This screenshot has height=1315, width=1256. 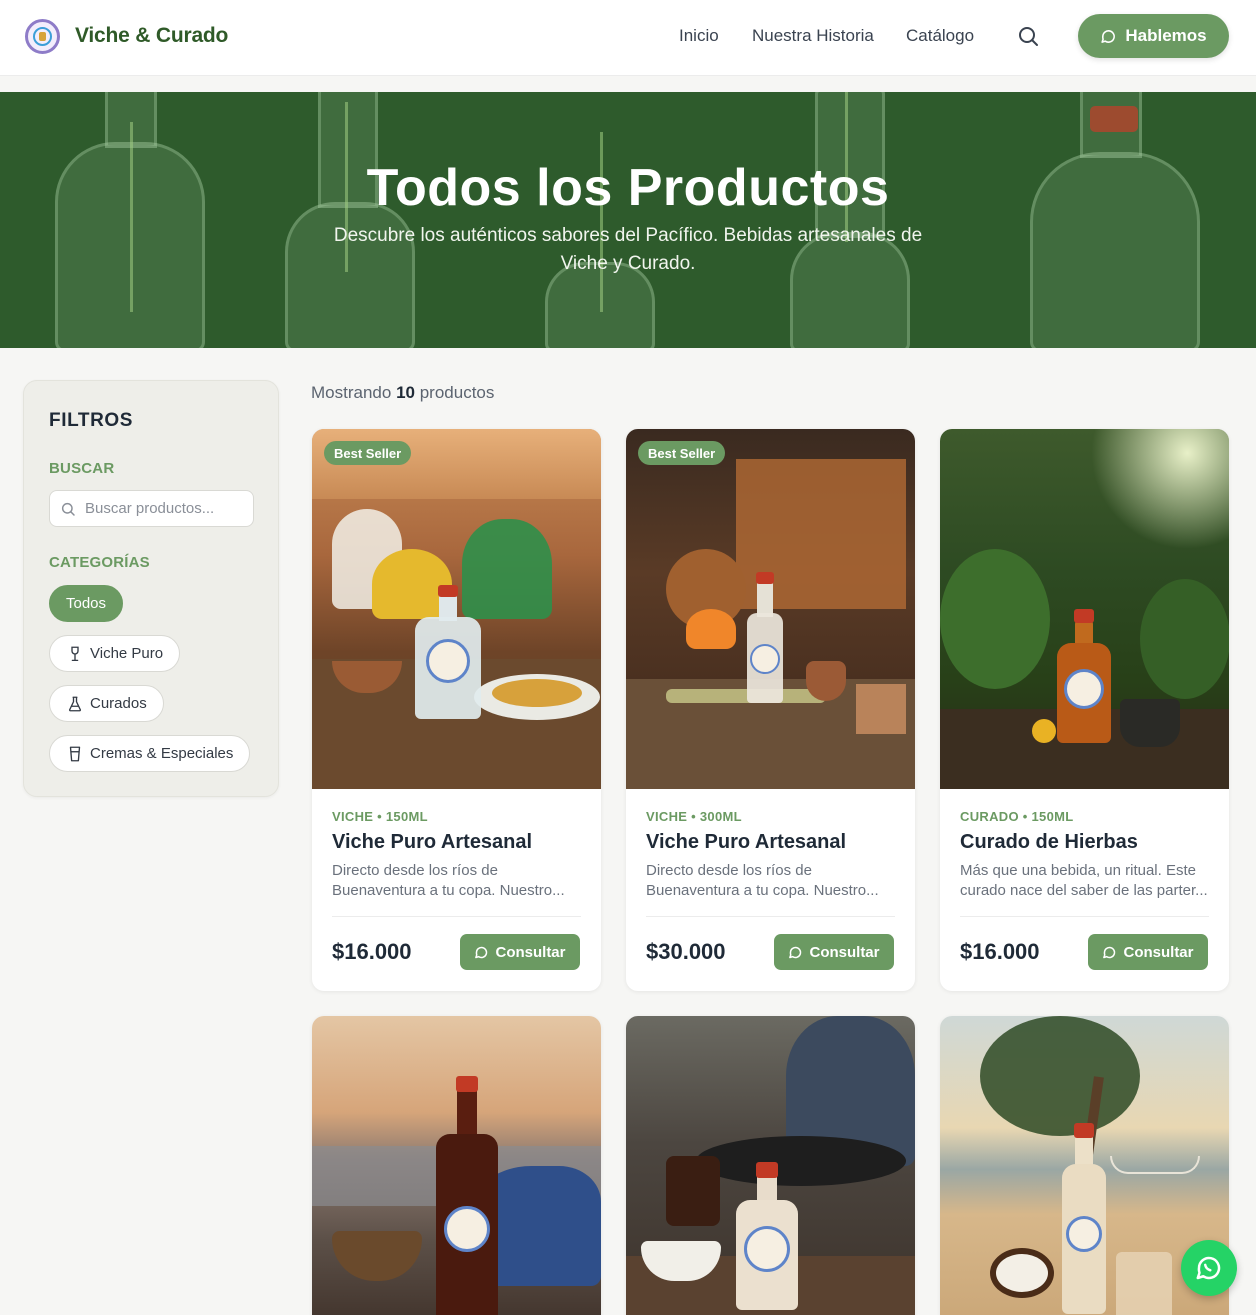 What do you see at coordinates (1017, 816) in the screenshot?
I see `product-meta: CURADO • 150ML` at bounding box center [1017, 816].